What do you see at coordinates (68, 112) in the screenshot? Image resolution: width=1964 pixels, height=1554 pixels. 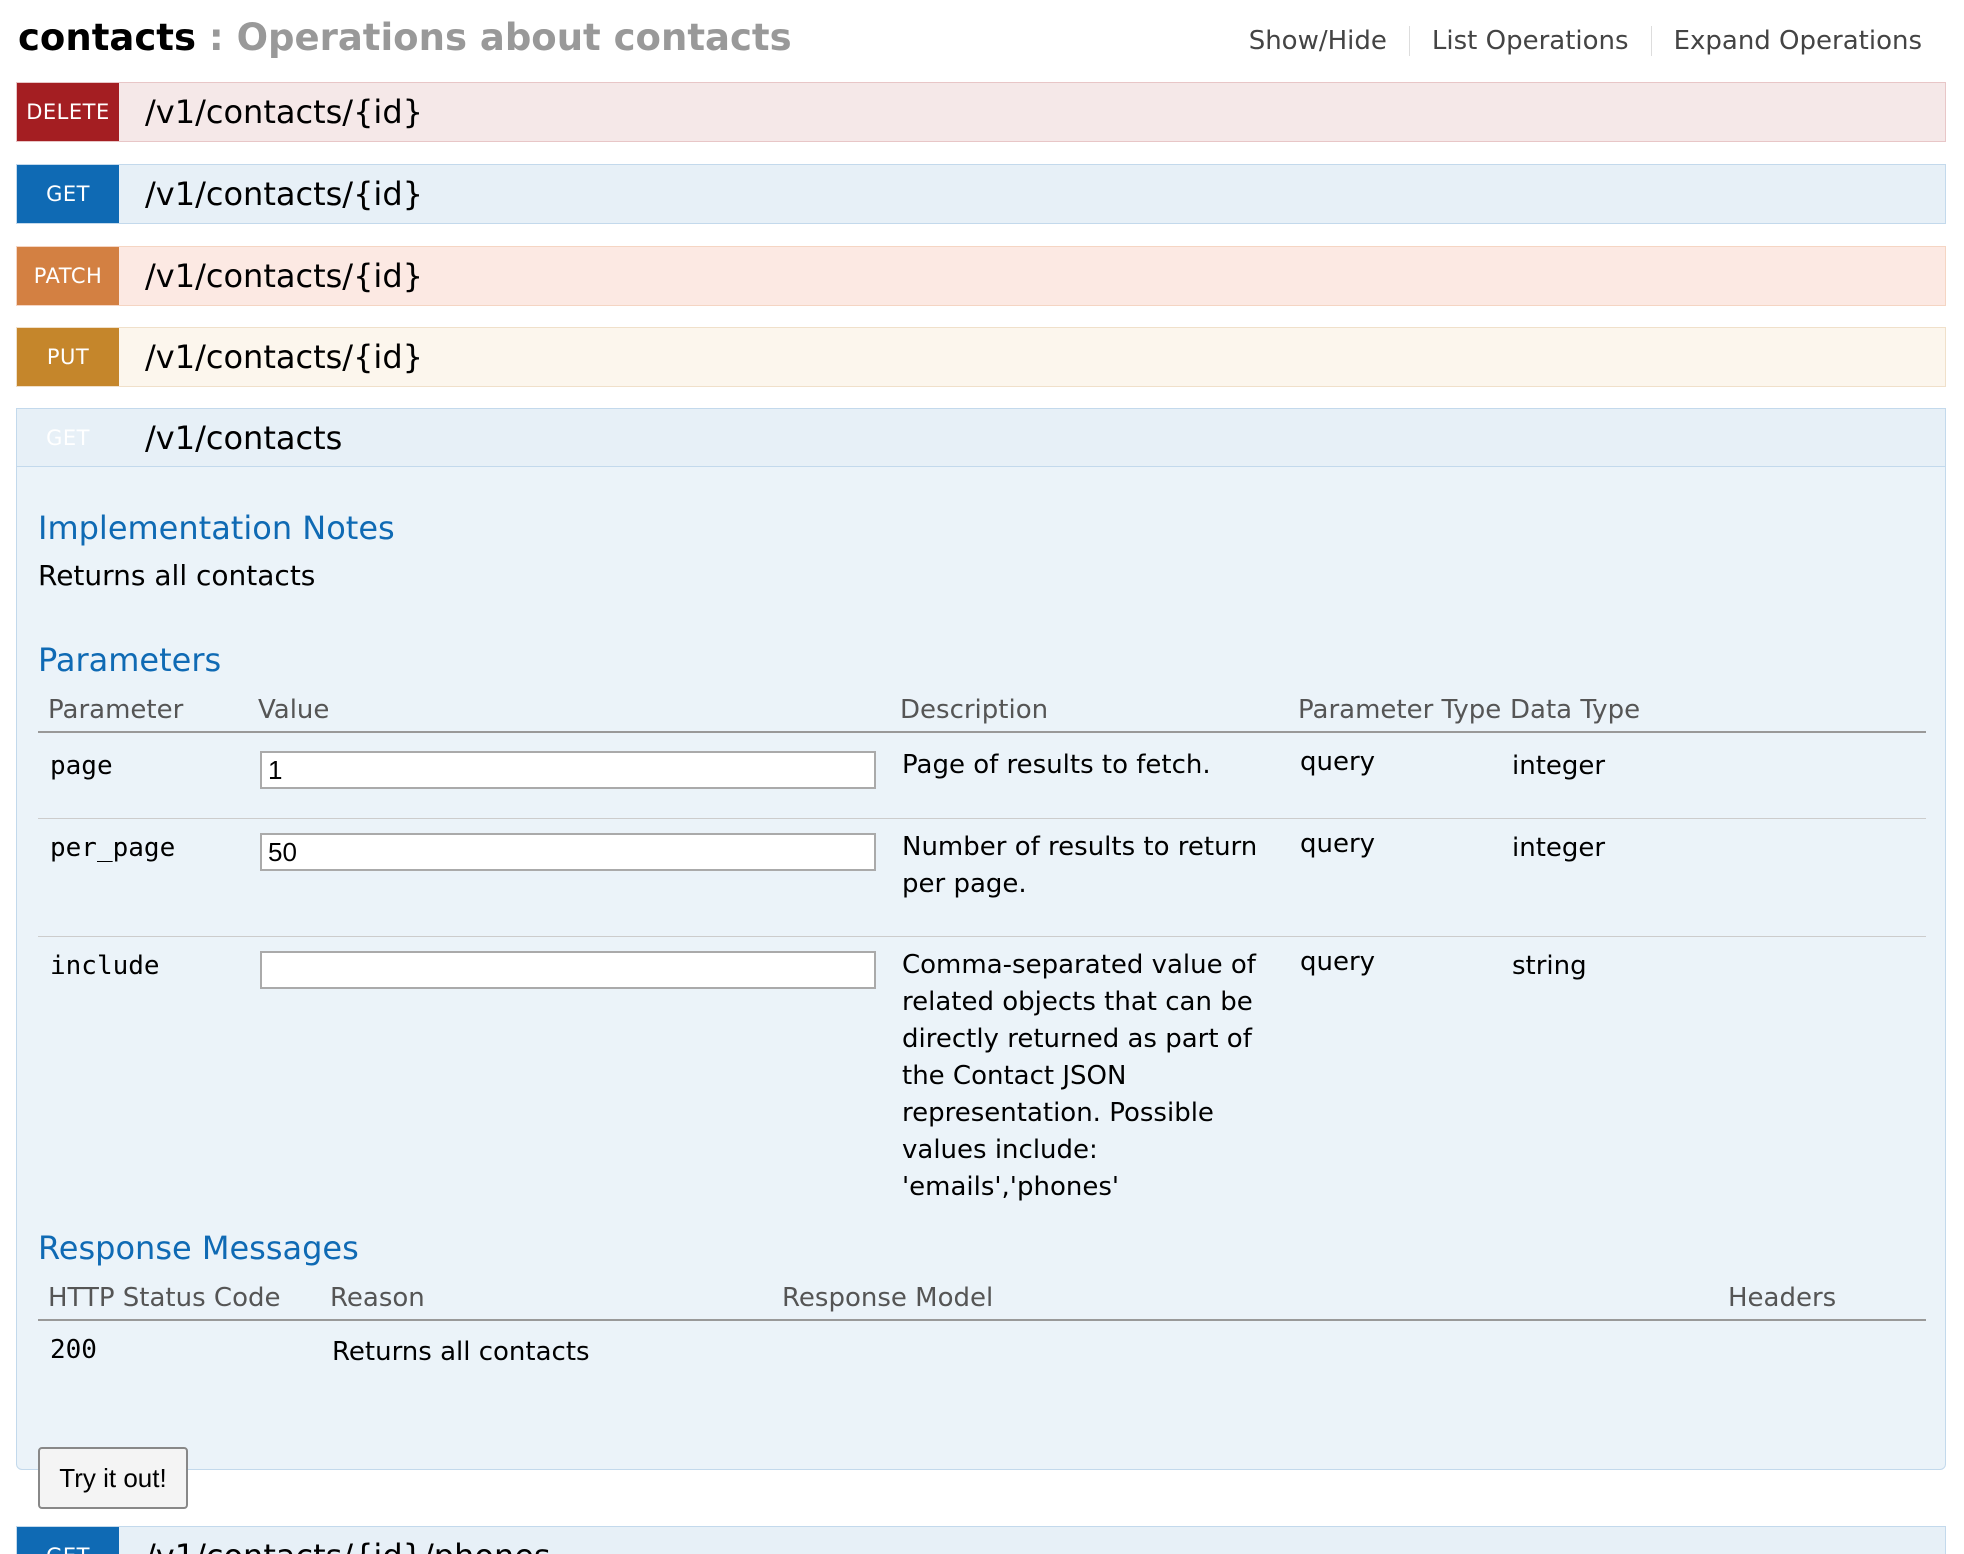 I see `http-method-badge: DELETE` at bounding box center [68, 112].